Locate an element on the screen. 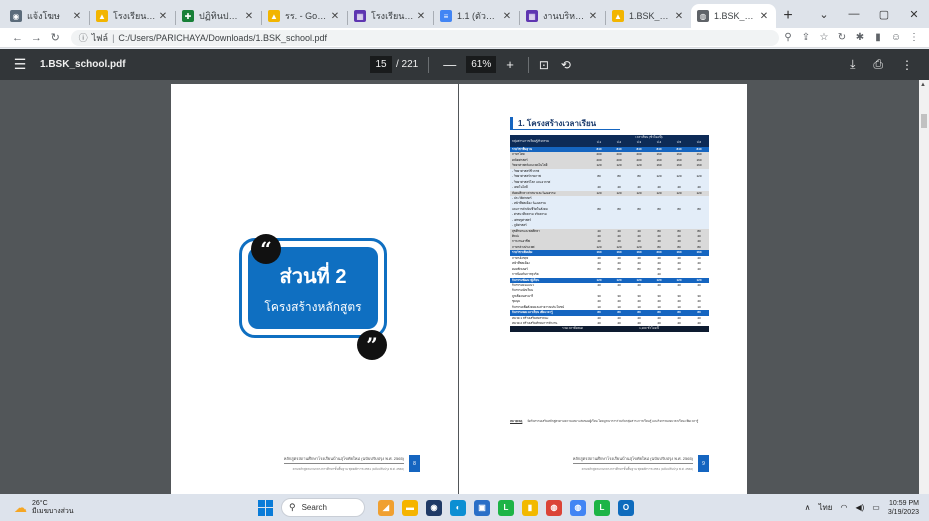  battery-icon: ▭ is located at coordinates (876, 507).